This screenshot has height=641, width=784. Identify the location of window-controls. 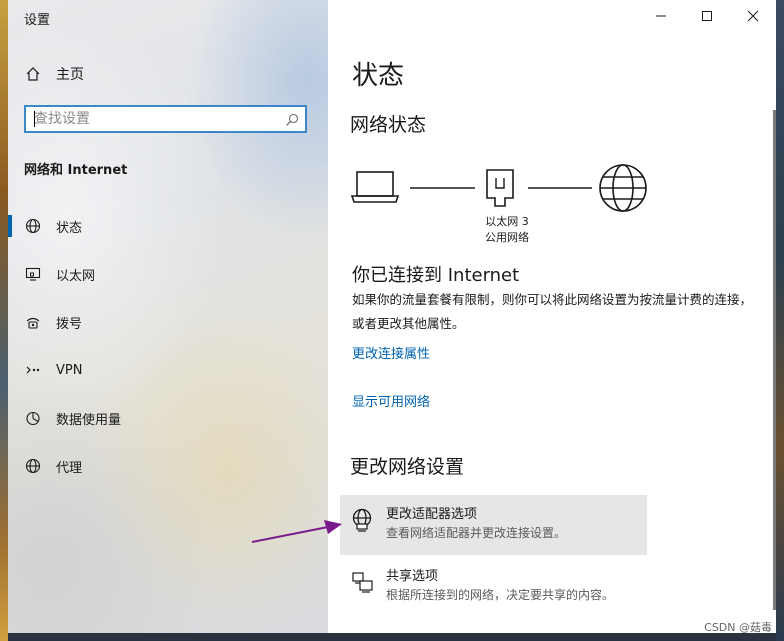
(707, 16).